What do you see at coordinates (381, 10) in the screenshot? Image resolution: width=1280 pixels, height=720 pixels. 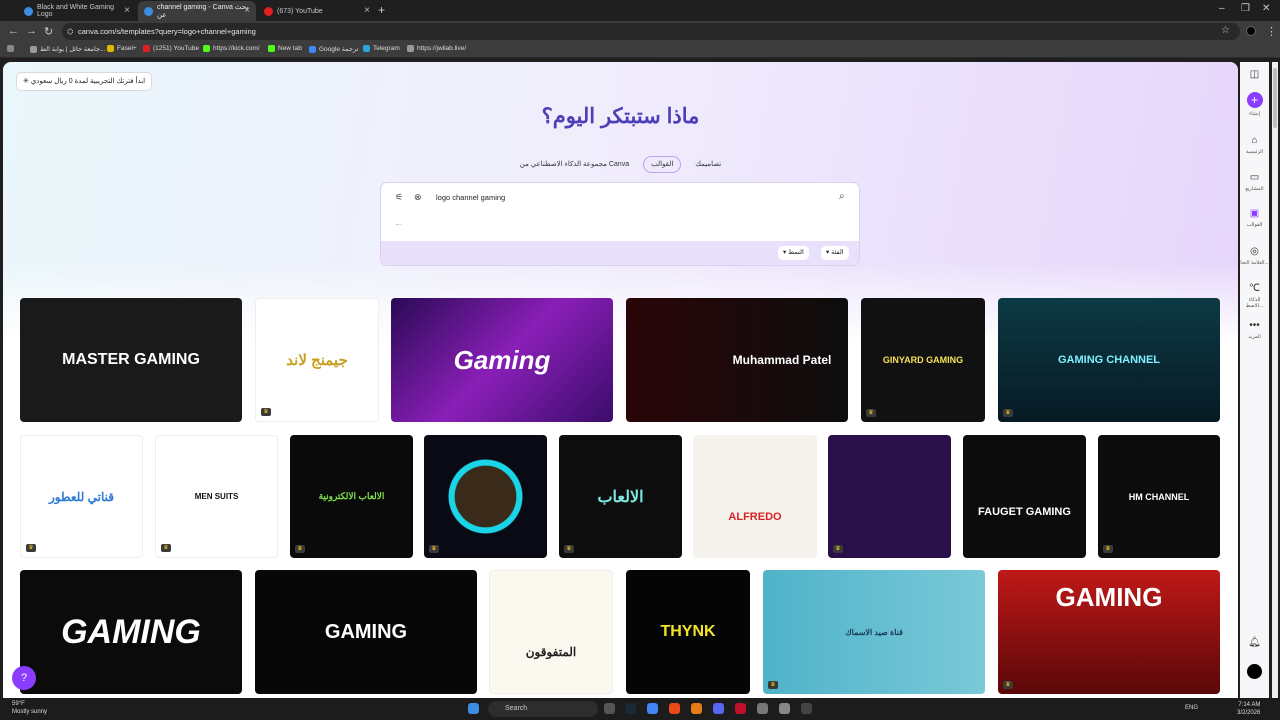 I see `new-tab-button: +` at bounding box center [381, 10].